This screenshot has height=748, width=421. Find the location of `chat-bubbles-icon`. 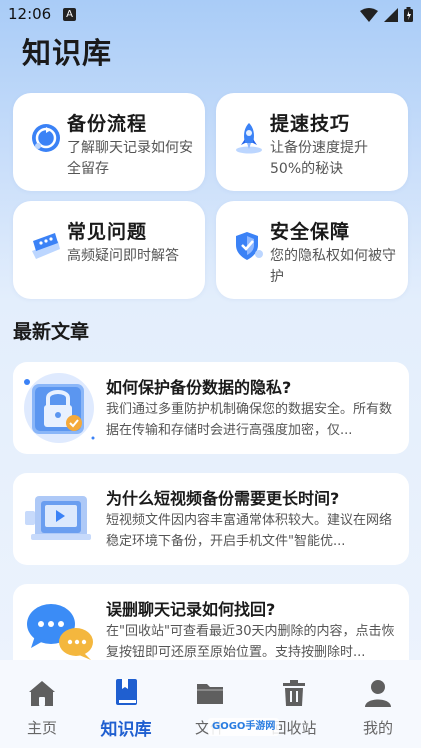

chat-bubbles-icon is located at coordinates (60, 632).